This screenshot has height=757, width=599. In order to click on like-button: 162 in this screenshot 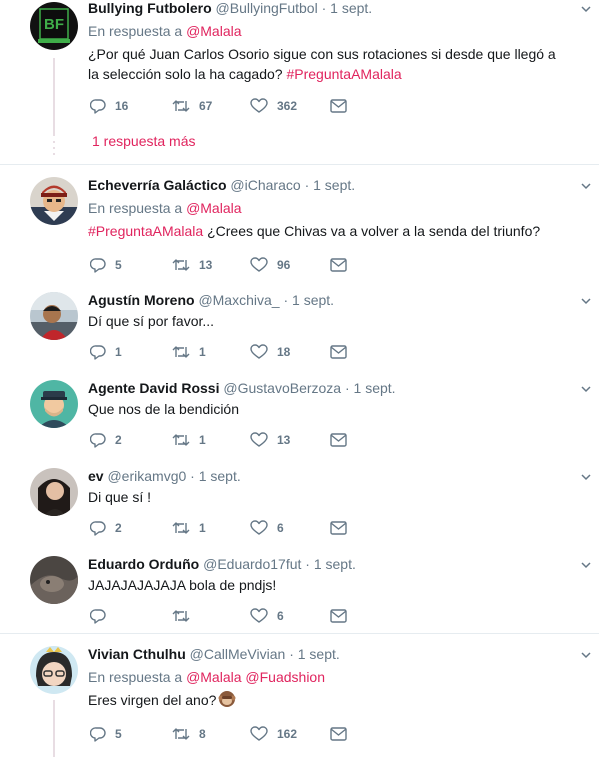, I will do `click(273, 734)`.